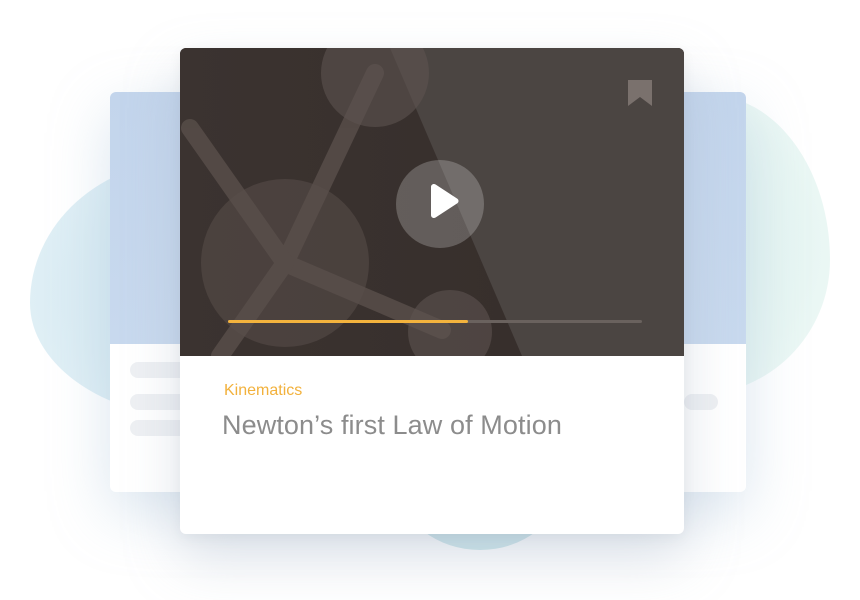 The height and width of the screenshot is (600, 860). I want to click on play-button, so click(440, 204).